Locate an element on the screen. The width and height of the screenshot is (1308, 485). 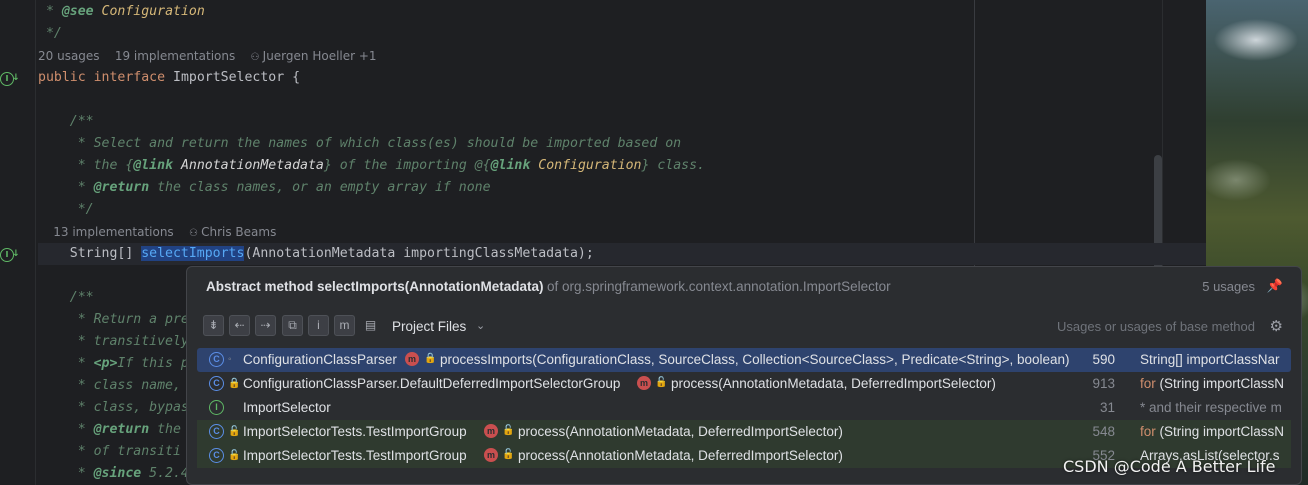
search-scope-hint: Usages or usages of base method is located at coordinates (1155, 326).